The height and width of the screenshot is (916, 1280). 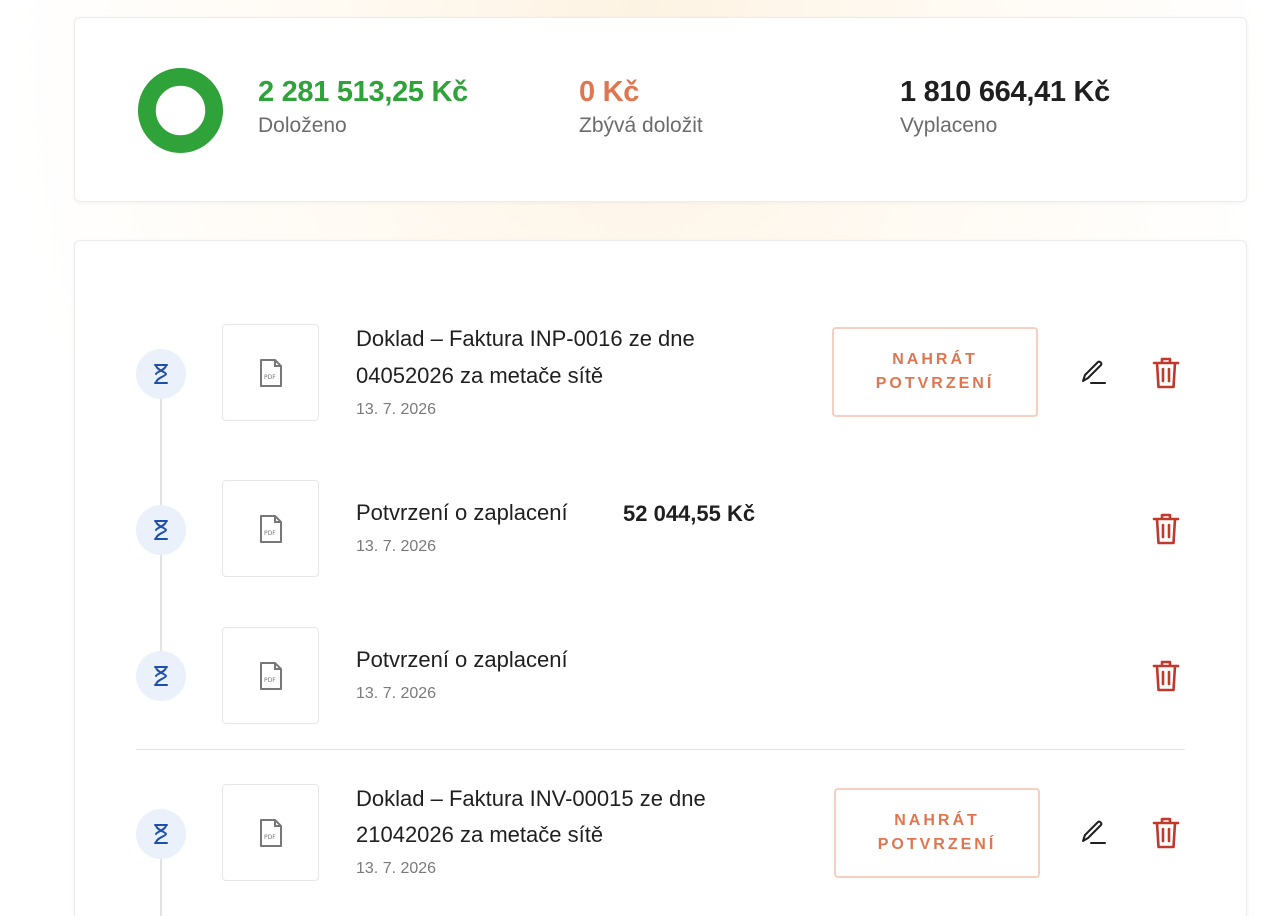 I want to click on vyplaceno-label: Vyplaceno, so click(x=949, y=125).